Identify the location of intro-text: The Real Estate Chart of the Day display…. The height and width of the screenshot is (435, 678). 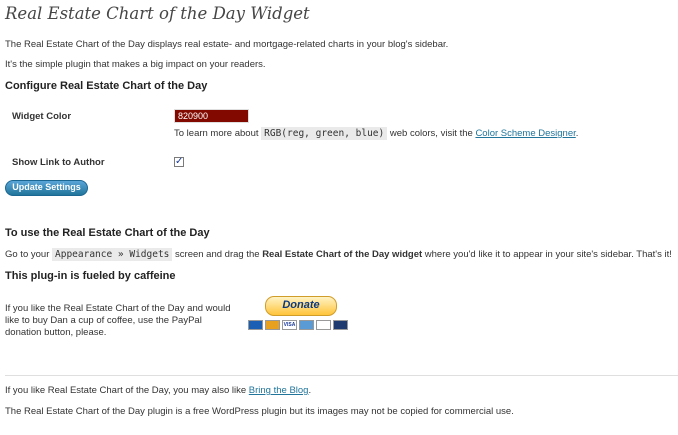
(227, 44).